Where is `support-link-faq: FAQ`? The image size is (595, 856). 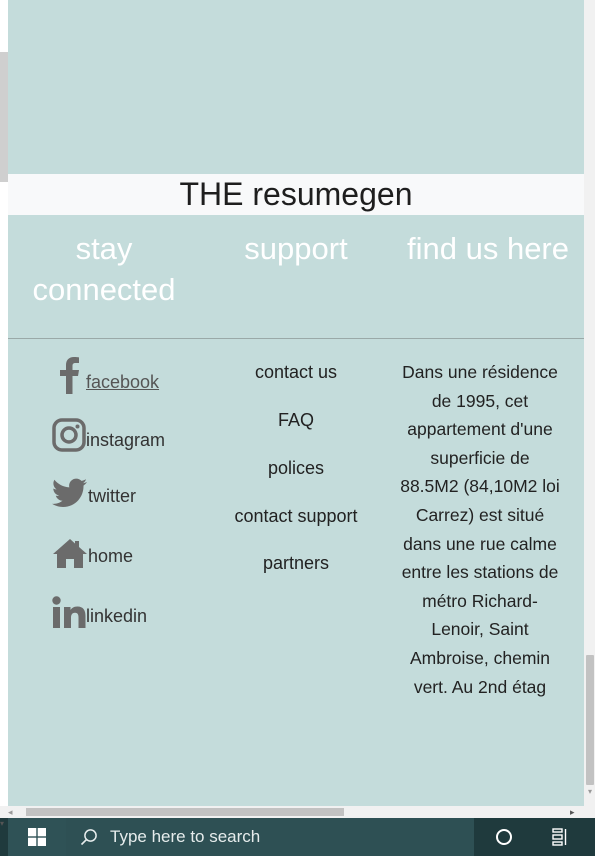 support-link-faq: FAQ is located at coordinates (296, 420).